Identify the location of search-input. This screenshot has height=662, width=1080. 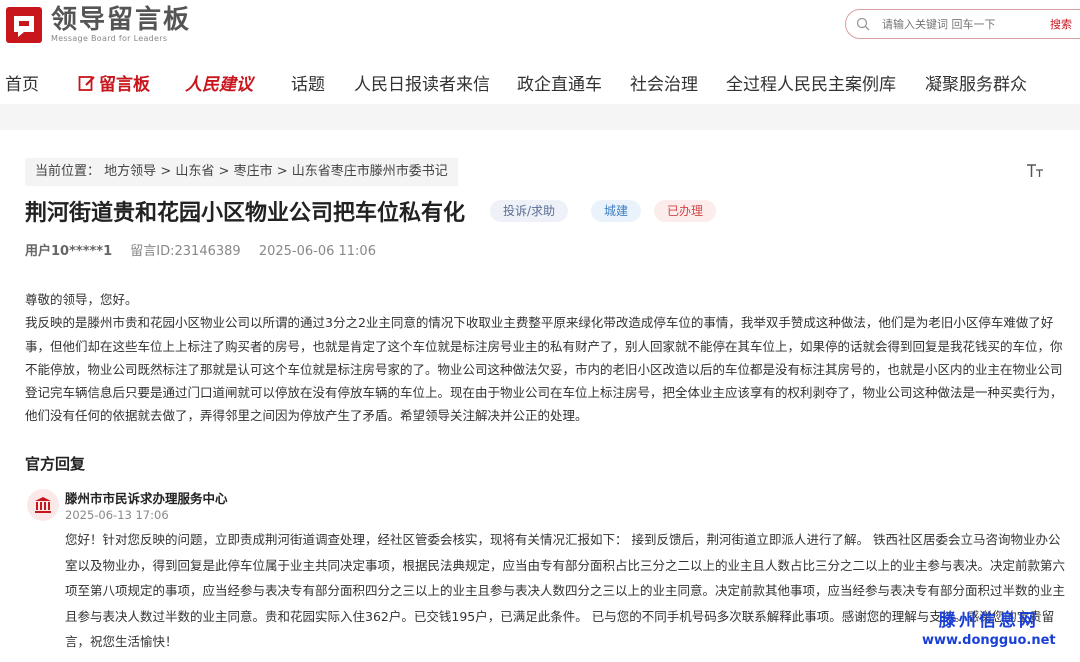
(962, 24).